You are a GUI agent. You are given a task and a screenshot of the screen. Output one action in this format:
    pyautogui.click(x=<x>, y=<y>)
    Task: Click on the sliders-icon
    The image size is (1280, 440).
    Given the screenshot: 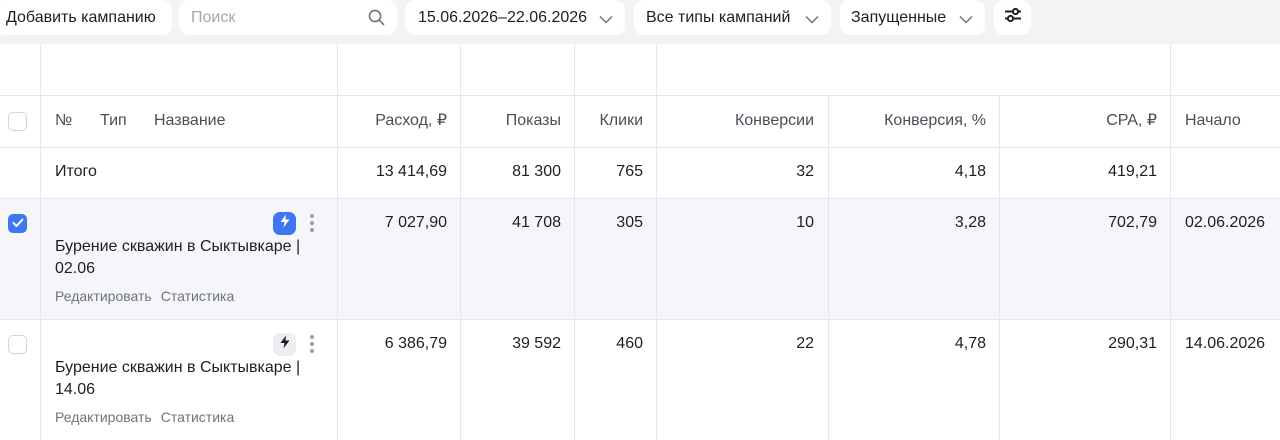 What is the action you would take?
    pyautogui.click(x=1013, y=17)
    